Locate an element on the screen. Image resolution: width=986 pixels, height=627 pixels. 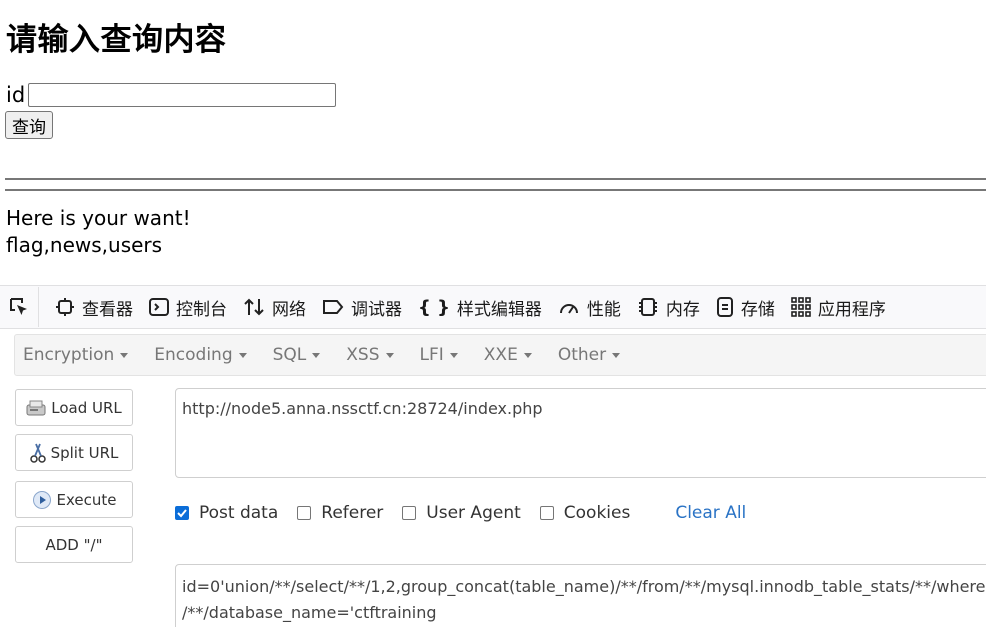
execute-label: Execute is located at coordinates (86, 499).